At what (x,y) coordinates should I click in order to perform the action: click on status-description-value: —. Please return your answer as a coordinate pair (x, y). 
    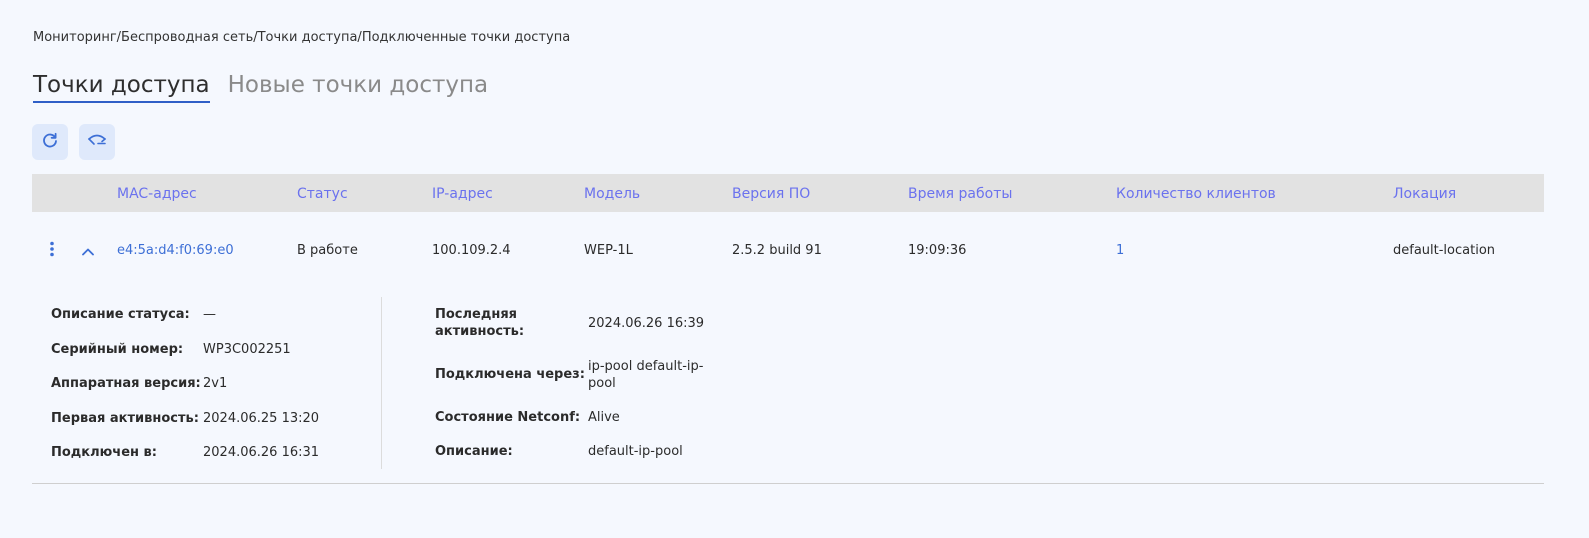
    Looking at the image, I should click on (209, 314).